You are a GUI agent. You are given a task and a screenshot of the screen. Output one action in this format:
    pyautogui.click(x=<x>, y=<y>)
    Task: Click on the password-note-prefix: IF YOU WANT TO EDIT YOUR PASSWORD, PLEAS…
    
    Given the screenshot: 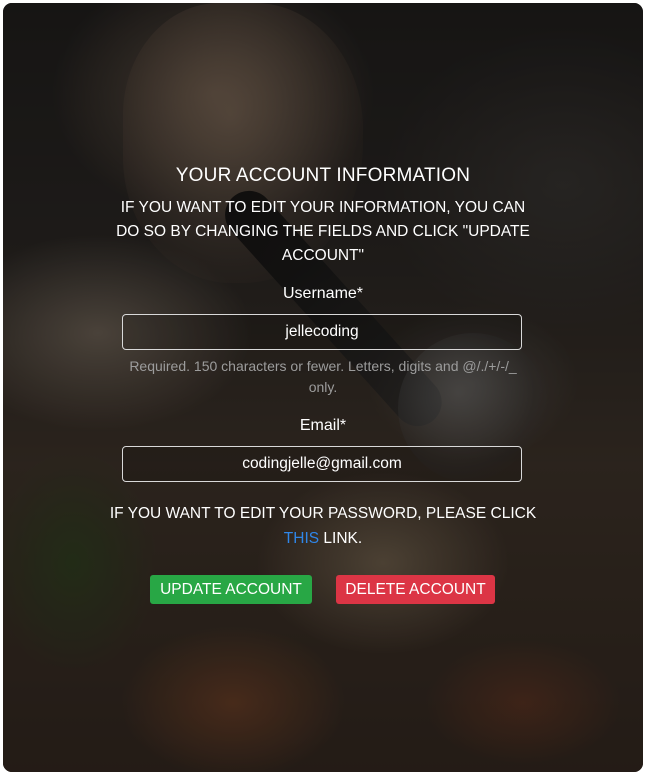 What is the action you would take?
    pyautogui.click(x=323, y=513)
    